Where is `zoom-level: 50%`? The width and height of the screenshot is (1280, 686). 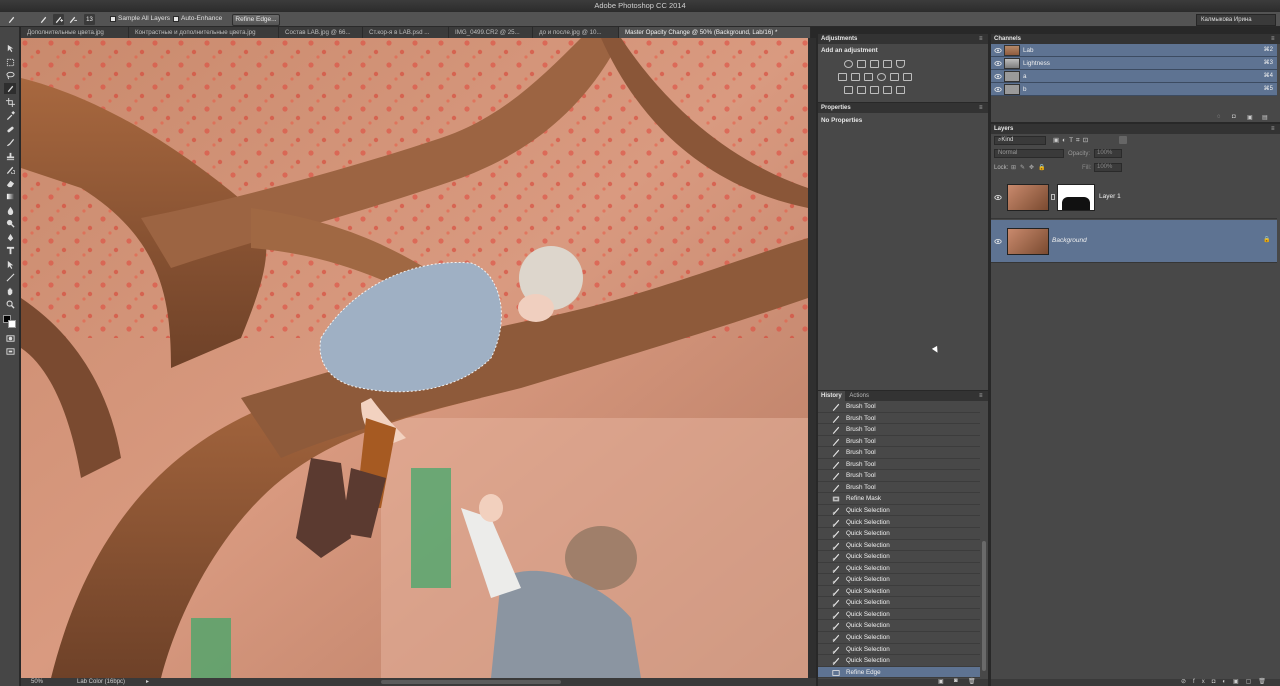 zoom-level: 50% is located at coordinates (37, 682).